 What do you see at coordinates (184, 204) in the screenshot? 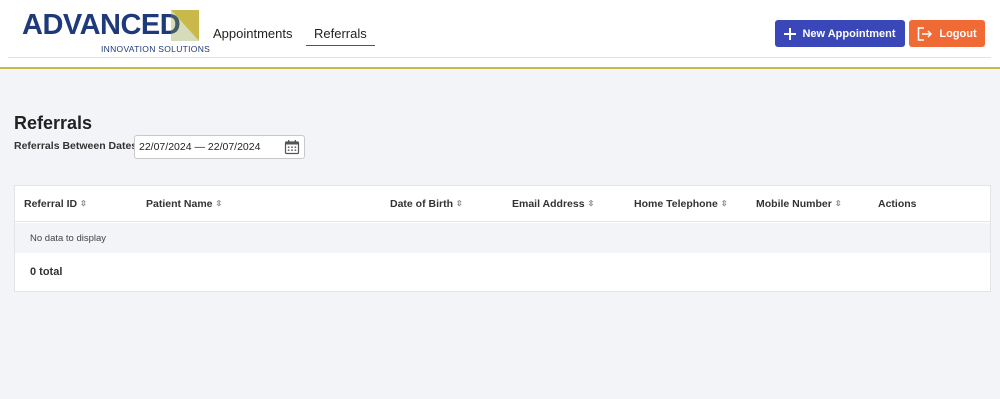
I see `column-header-patient-name: Patient Name ⇳` at bounding box center [184, 204].